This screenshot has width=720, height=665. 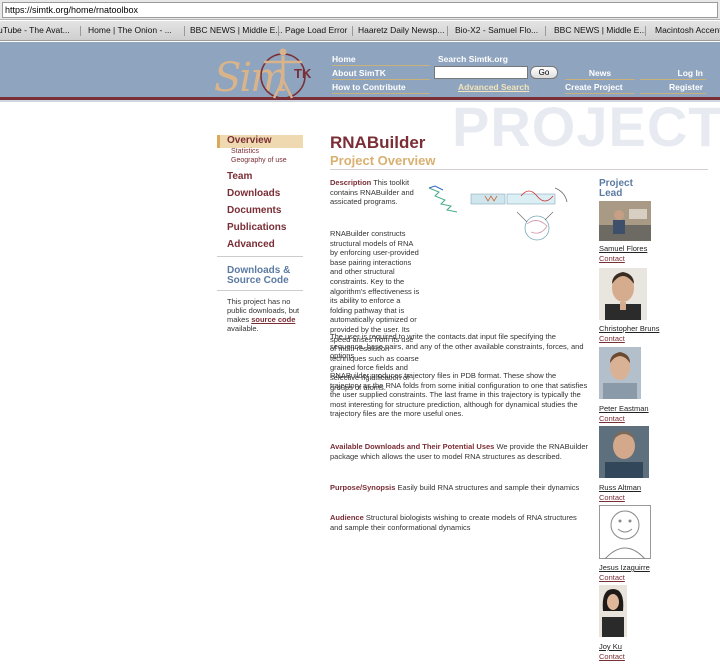 What do you see at coordinates (383, 160) in the screenshot?
I see `page-subtitle: Project Overview` at bounding box center [383, 160].